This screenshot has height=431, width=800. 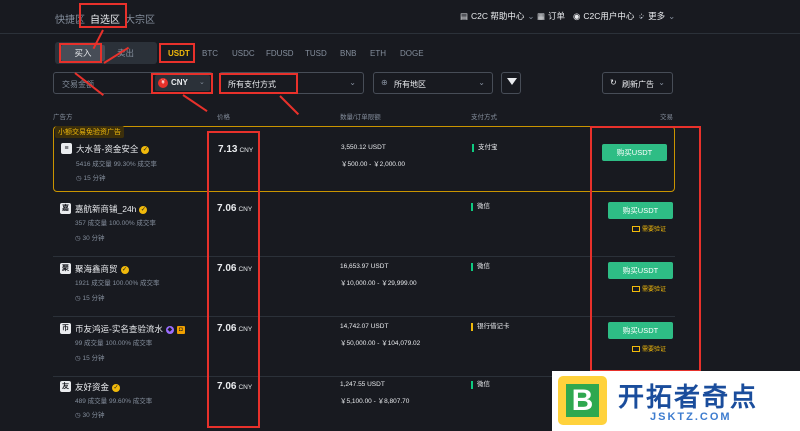 What do you see at coordinates (130, 329) in the screenshot?
I see `merchant-name: 币友鸿运-实名查验流水 ◆ ◘` at bounding box center [130, 329].